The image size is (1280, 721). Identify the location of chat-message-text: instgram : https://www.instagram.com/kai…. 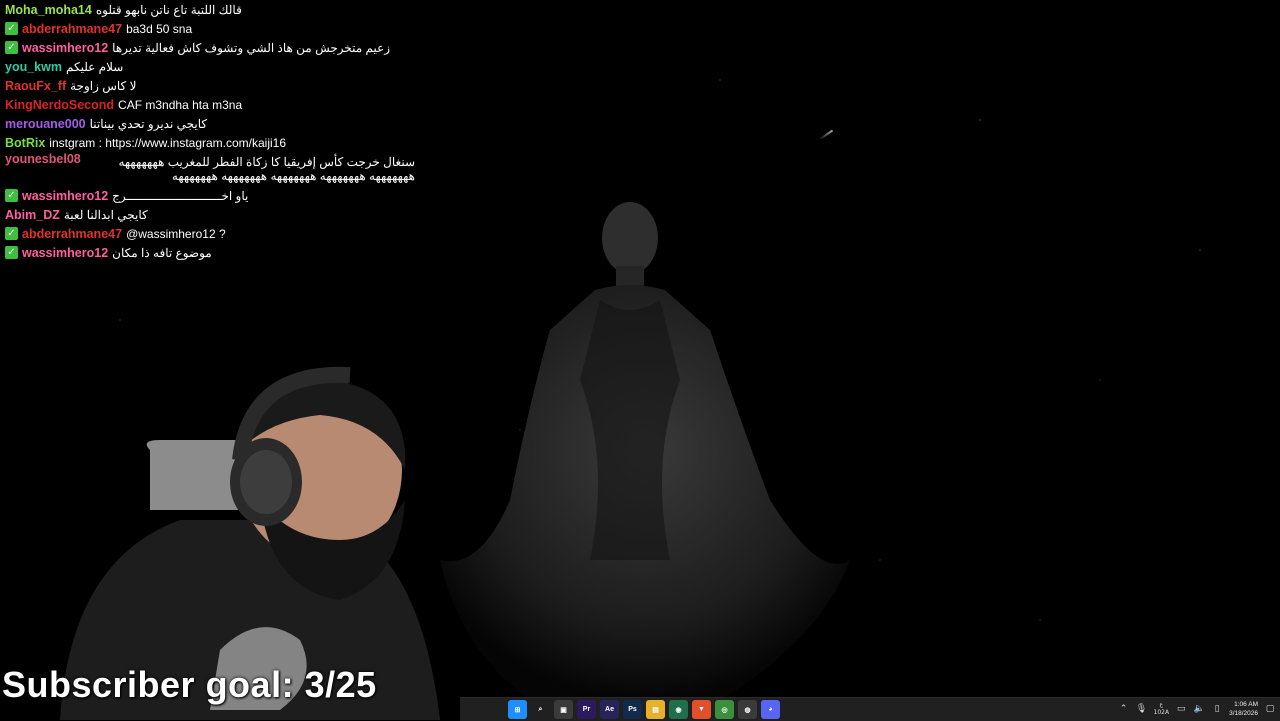
(168, 142).